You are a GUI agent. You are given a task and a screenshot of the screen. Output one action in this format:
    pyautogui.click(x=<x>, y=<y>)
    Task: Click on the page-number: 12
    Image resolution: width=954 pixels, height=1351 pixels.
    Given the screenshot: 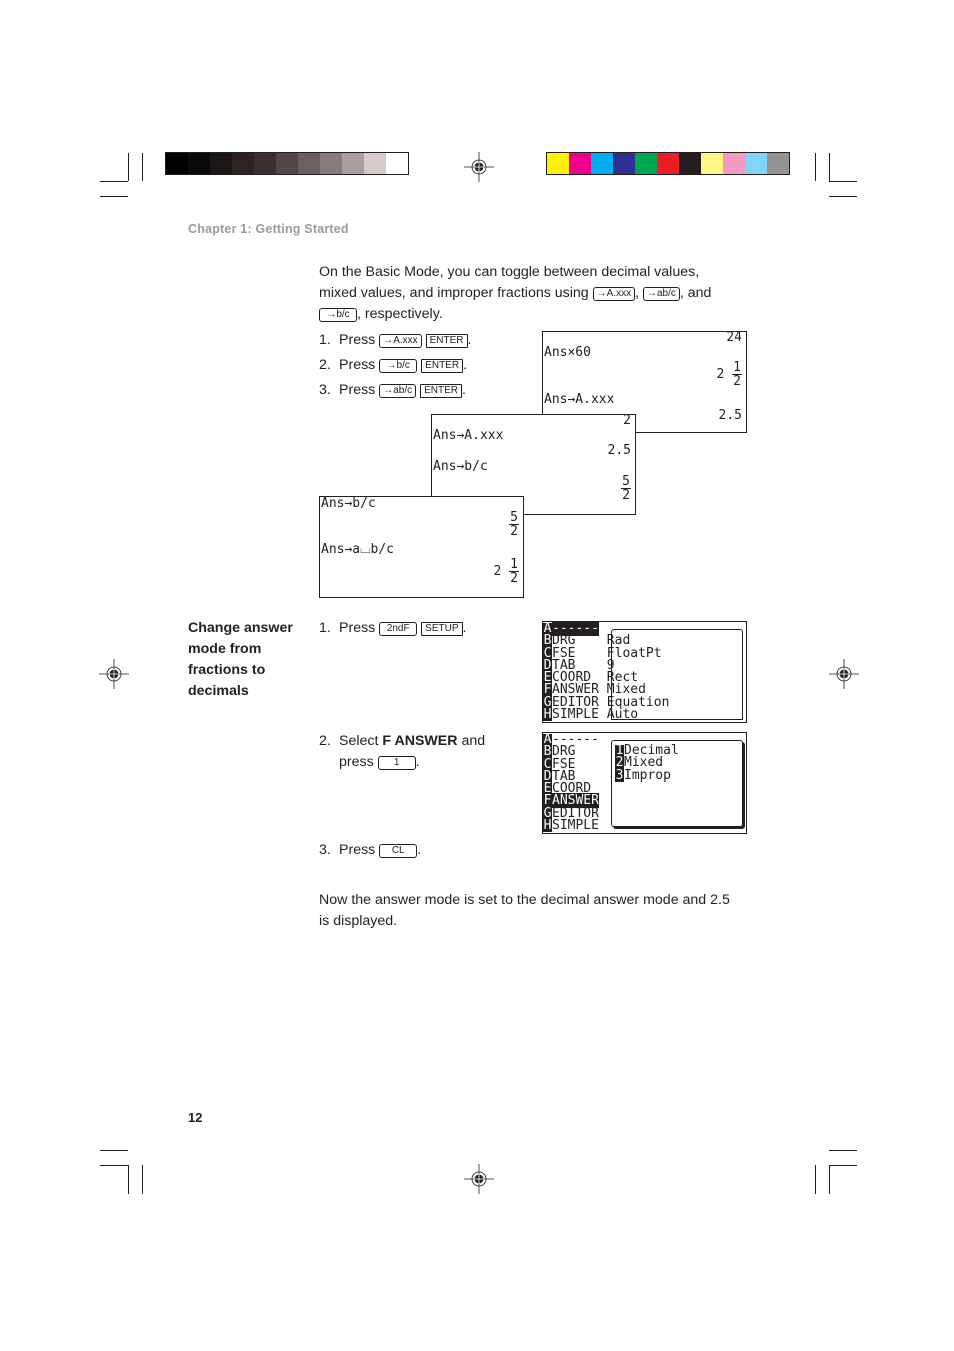 What is the action you would take?
    pyautogui.click(x=195, y=1117)
    